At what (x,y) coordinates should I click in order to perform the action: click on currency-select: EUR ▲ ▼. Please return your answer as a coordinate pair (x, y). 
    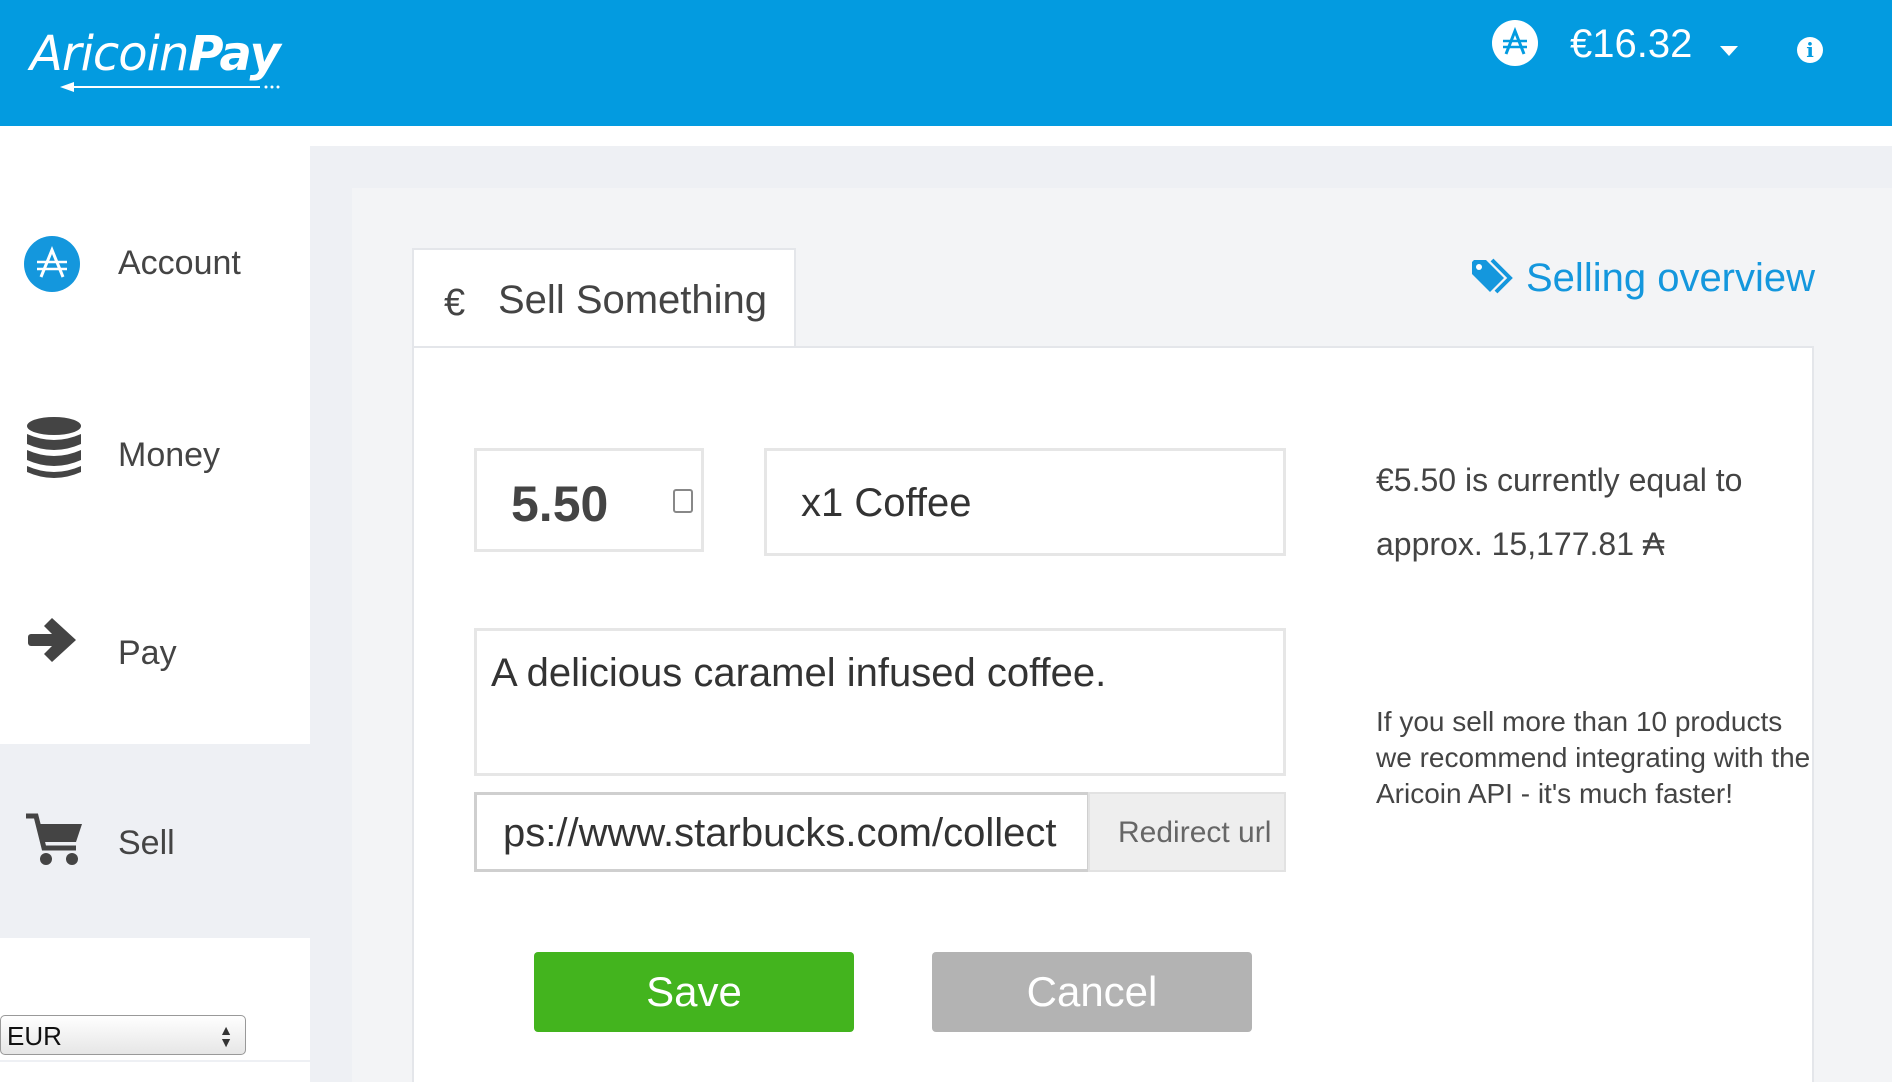
    Looking at the image, I should click on (123, 1035).